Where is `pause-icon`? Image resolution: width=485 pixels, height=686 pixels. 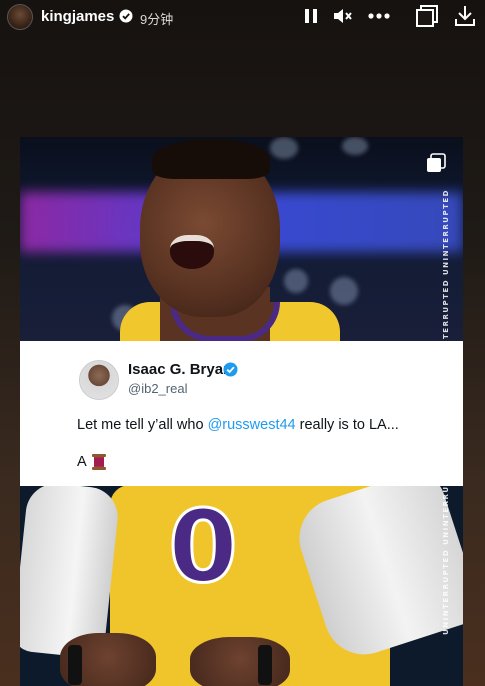 pause-icon is located at coordinates (311, 16).